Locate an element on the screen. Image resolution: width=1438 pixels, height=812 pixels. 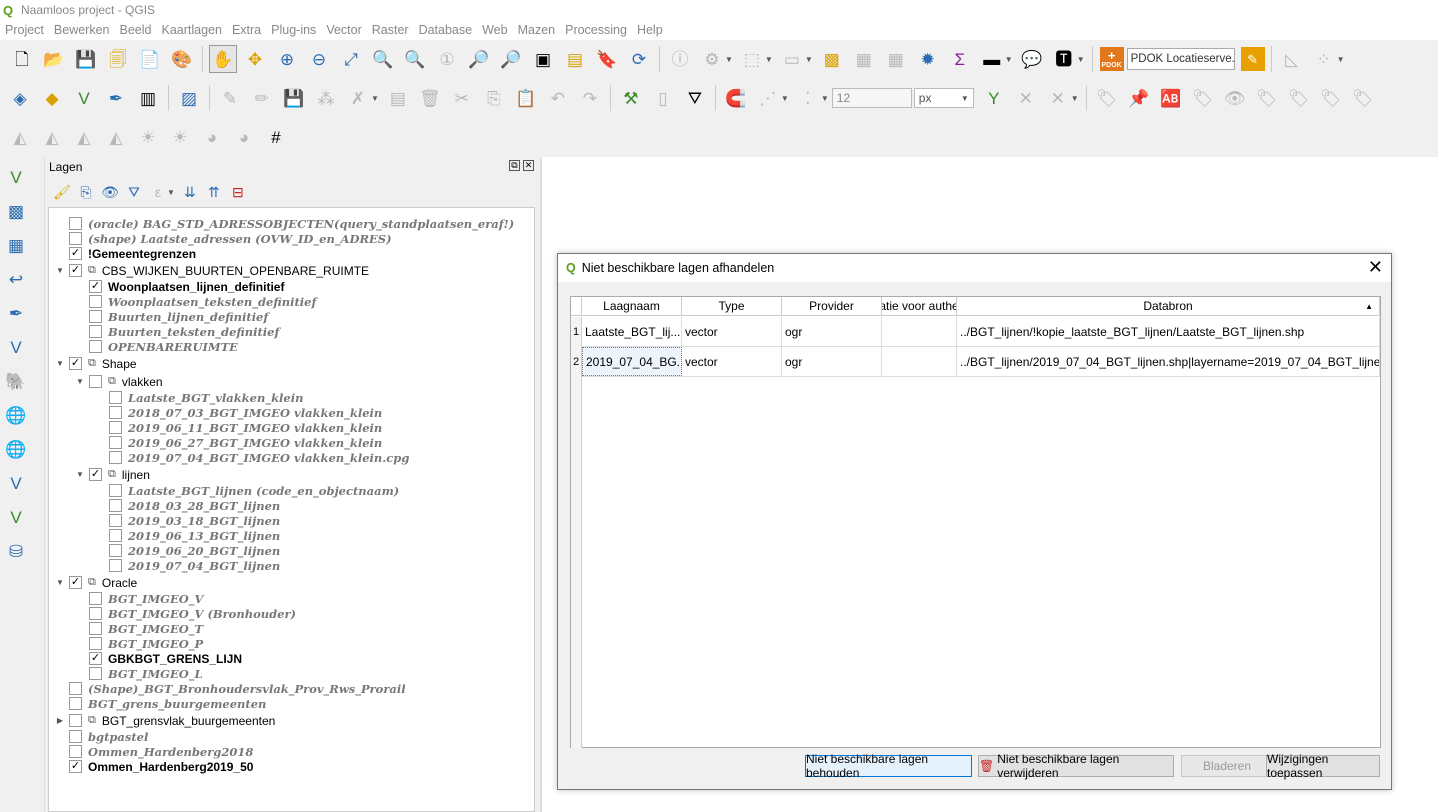
add-mesh-layer-icon: ▦ is located at coordinates (16, 245).